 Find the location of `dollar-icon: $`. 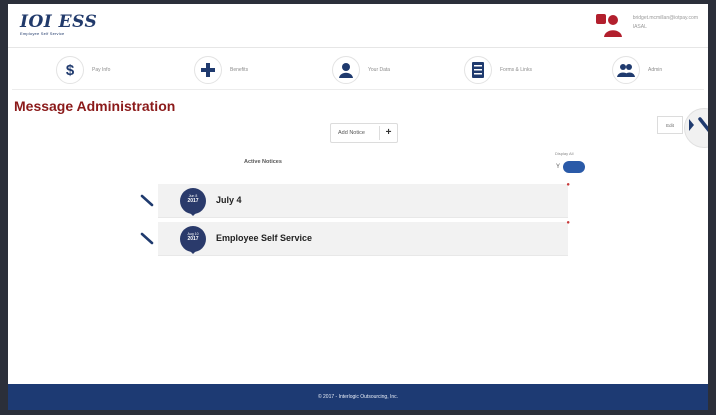

dollar-icon: $ is located at coordinates (70, 70).